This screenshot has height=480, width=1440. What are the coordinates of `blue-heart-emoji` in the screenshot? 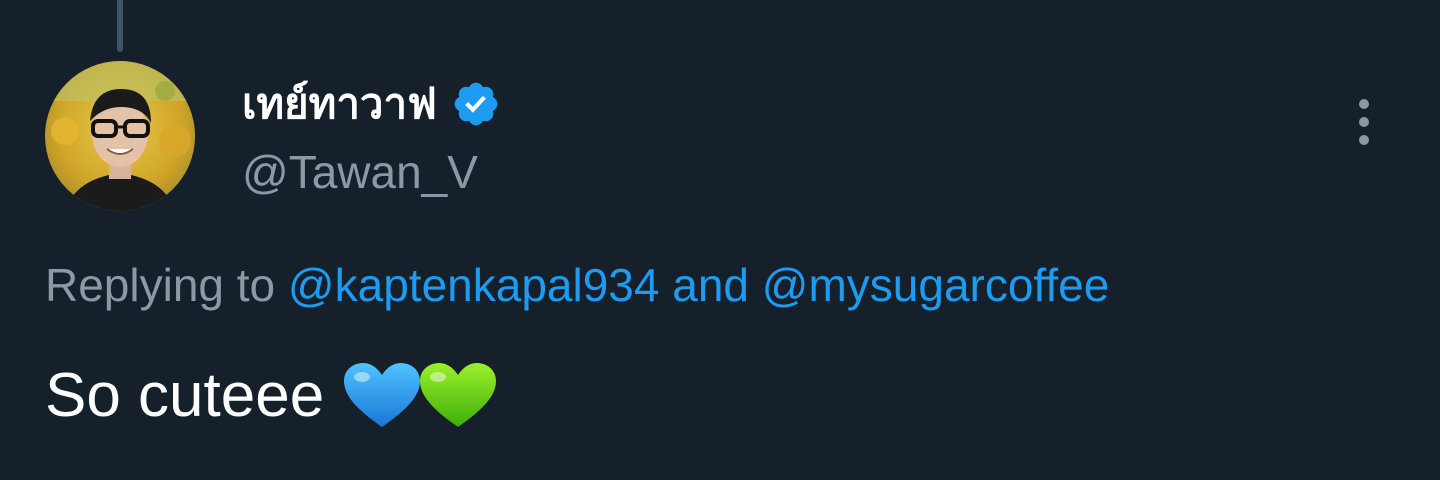 It's located at (382, 396).